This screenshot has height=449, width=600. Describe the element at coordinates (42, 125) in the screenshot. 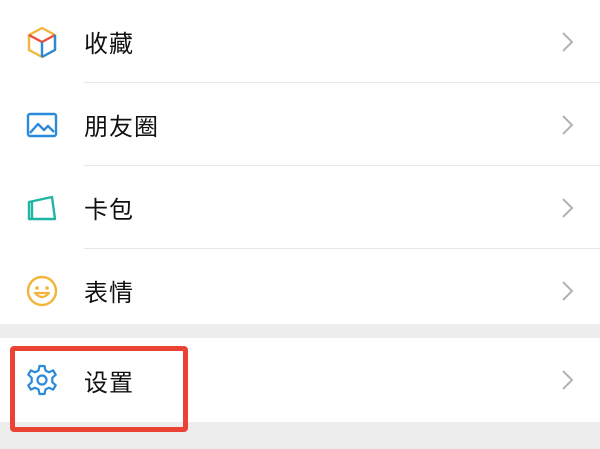

I see `moments-picture-icon` at that location.